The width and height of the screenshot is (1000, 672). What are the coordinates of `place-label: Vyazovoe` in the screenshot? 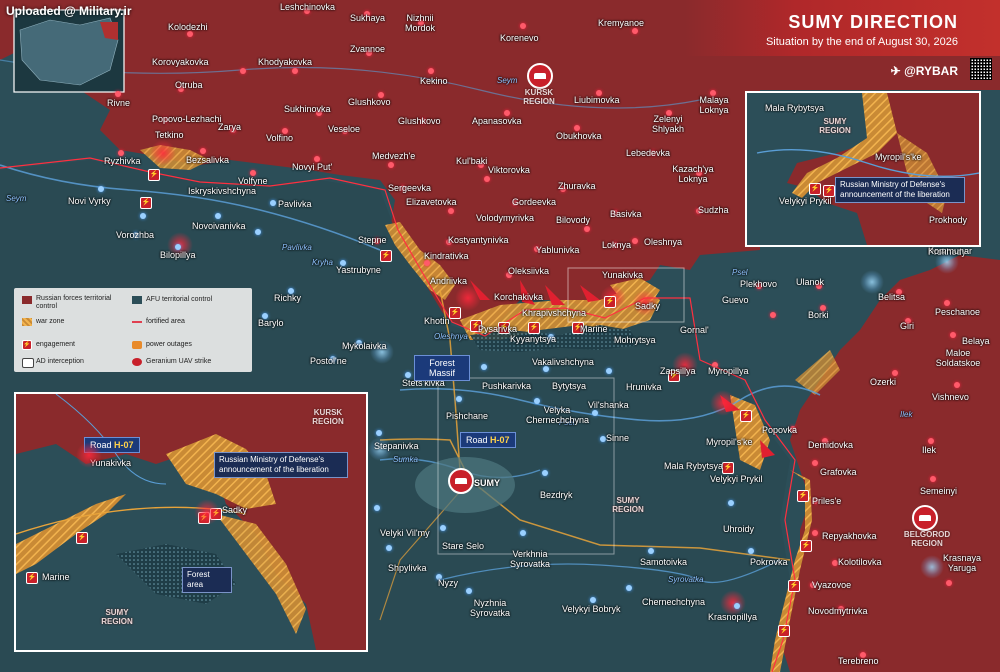 It's located at (832, 585).